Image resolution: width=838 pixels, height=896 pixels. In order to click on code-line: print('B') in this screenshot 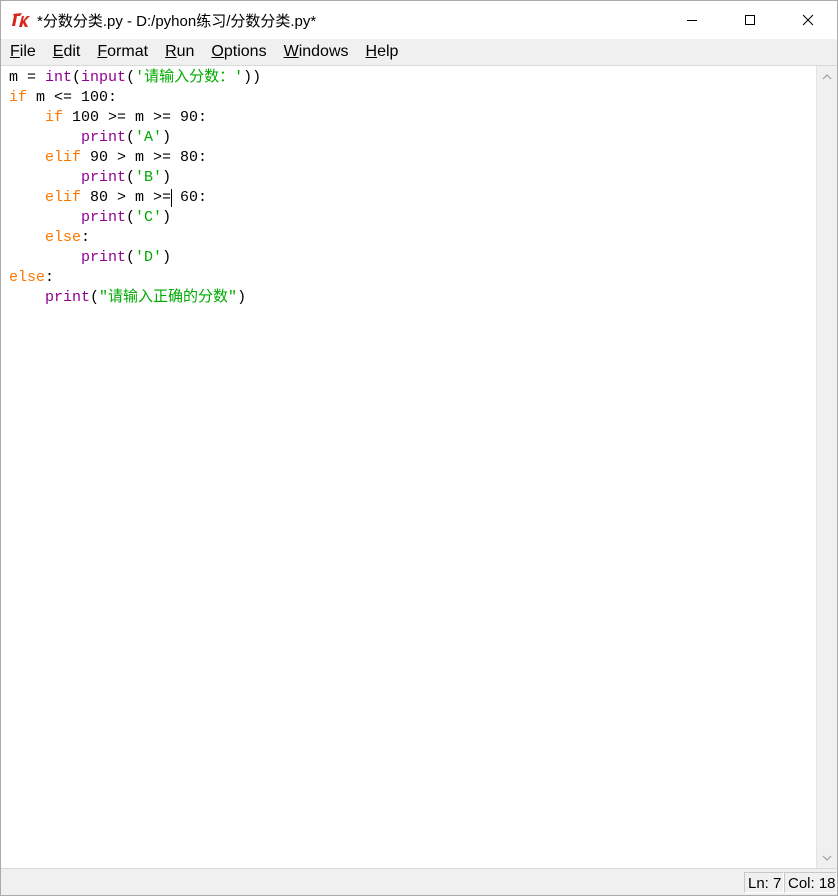, I will do `click(90, 178)`.